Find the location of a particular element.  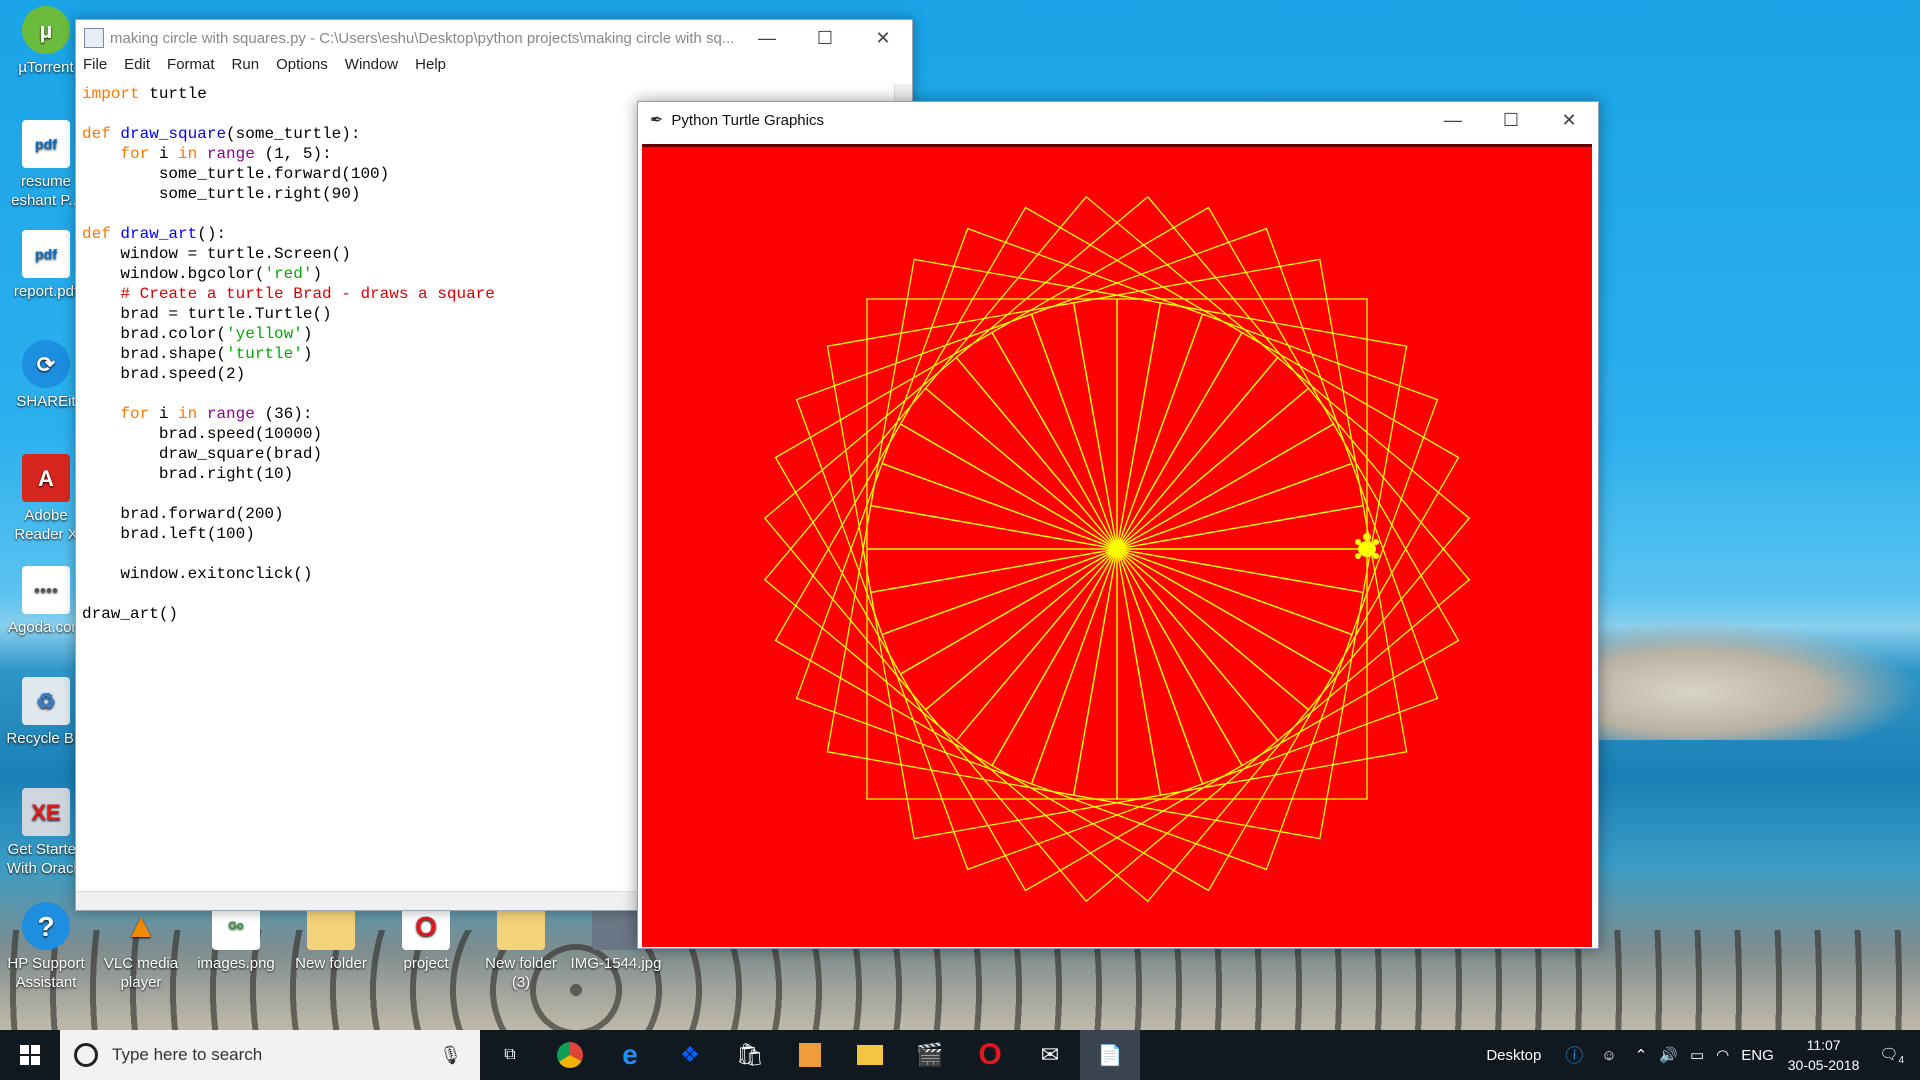

taskbar-search-box: Type here to search 🎙 is located at coordinates (270, 1055).